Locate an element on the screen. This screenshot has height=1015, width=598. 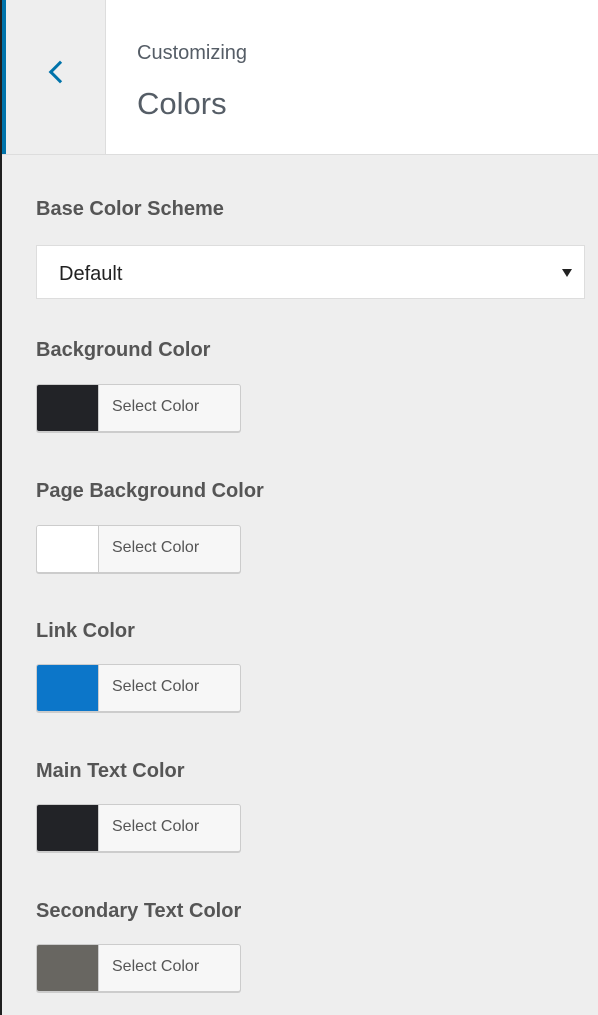
dropdown-arrow-icon is located at coordinates (567, 273).